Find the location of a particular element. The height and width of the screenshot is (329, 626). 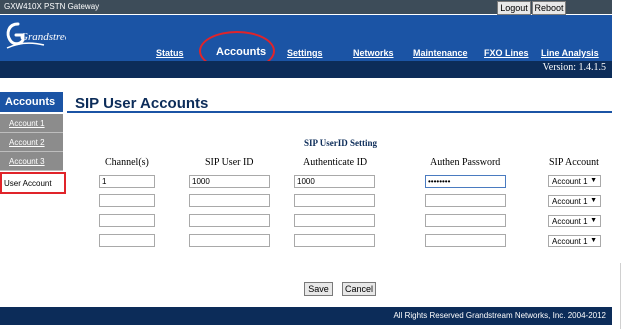

version-band: Version: 1.4.1.5 is located at coordinates (306, 69).